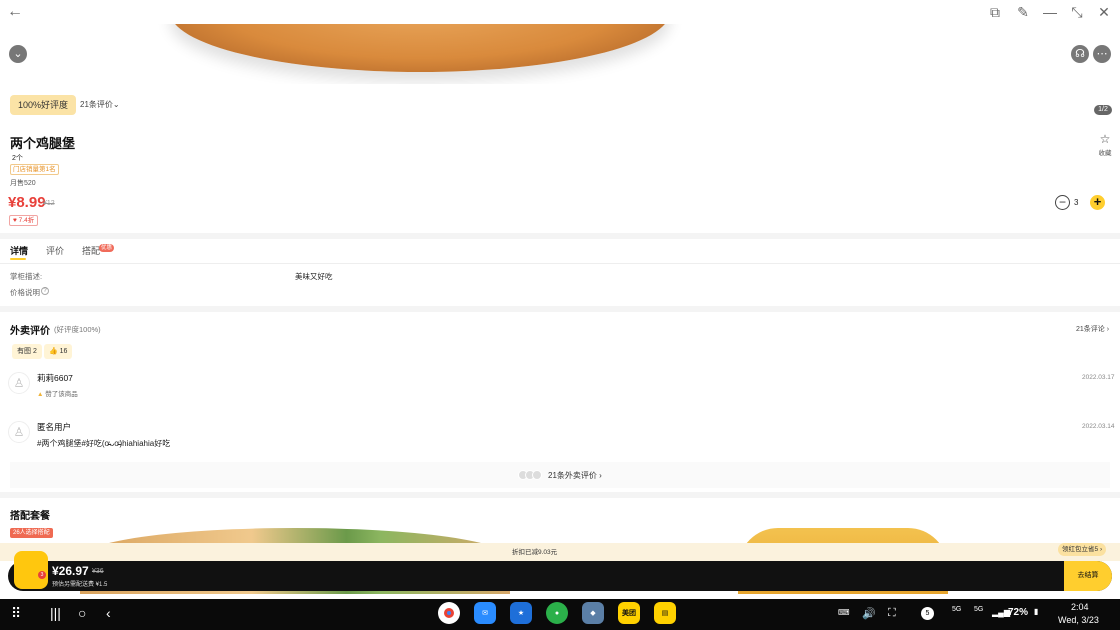  Describe the element at coordinates (57, 393) in the screenshot. I see `review-note: ▲ 赞了该商品` at that location.